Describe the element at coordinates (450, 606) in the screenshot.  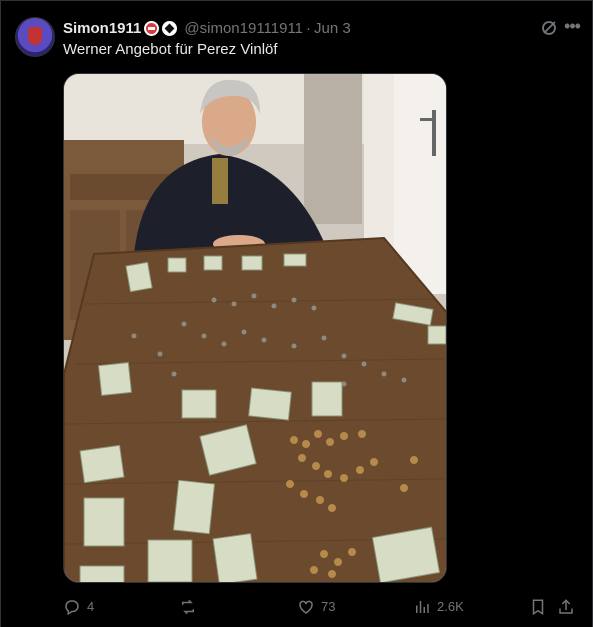
I see `views-count: 2.6K` at that location.